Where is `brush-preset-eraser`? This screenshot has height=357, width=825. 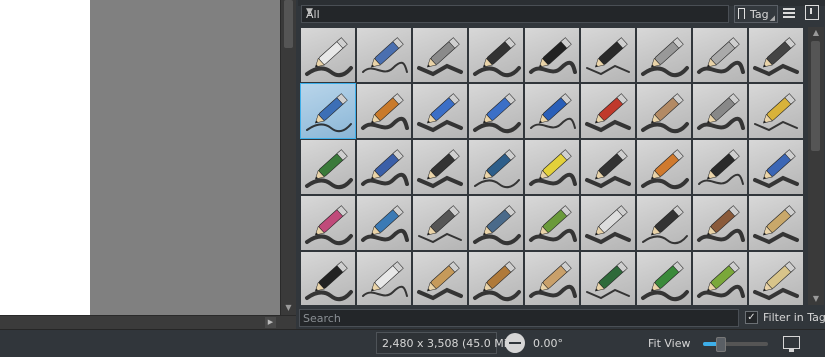
brush-preset-eraser is located at coordinates (328, 55).